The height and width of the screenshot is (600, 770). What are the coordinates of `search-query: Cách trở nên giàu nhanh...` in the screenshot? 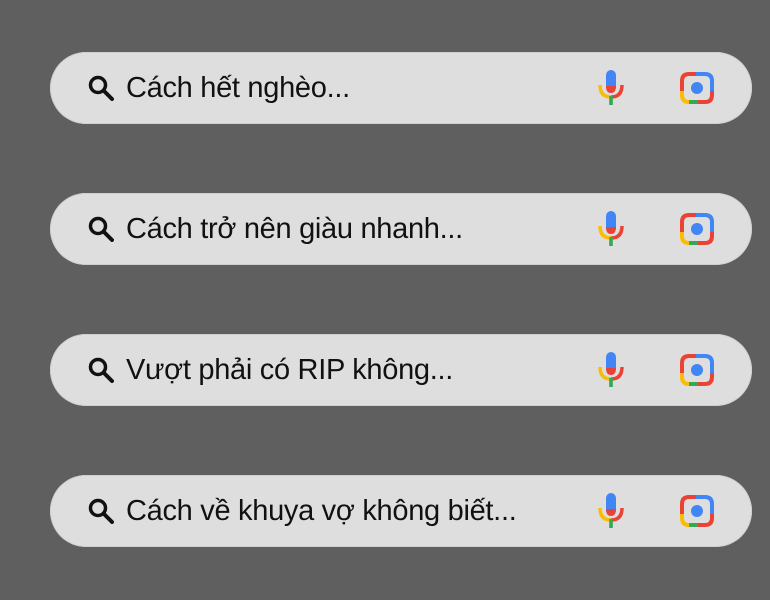 It's located at (295, 229).